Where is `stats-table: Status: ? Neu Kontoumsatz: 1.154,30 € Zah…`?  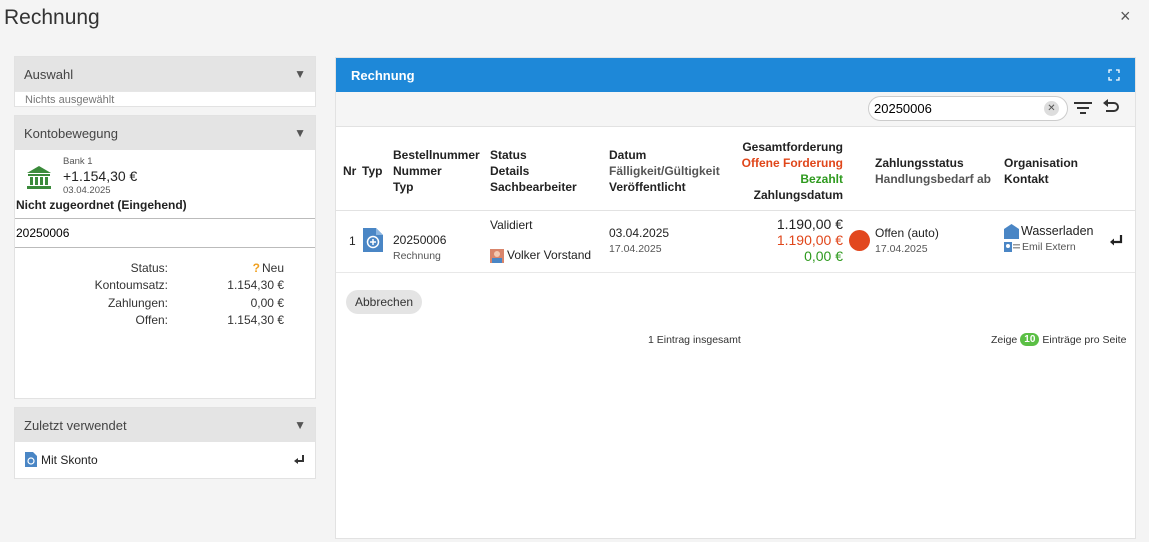
stats-table: Status: ? Neu Kontoumsatz: 1.154,30 € Zah… is located at coordinates (165, 294).